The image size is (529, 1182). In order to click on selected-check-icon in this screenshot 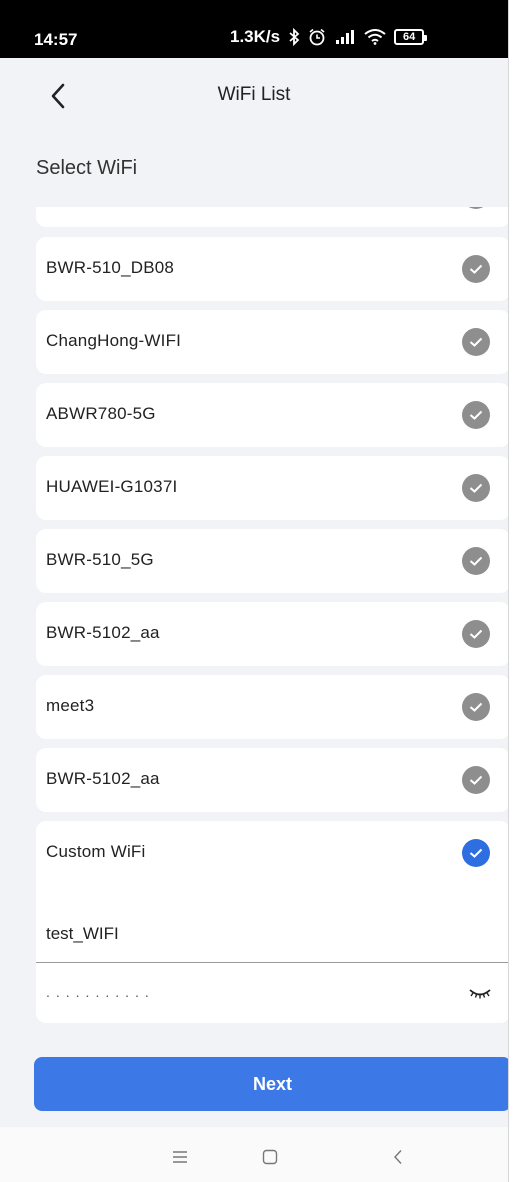, I will do `click(476, 853)`.